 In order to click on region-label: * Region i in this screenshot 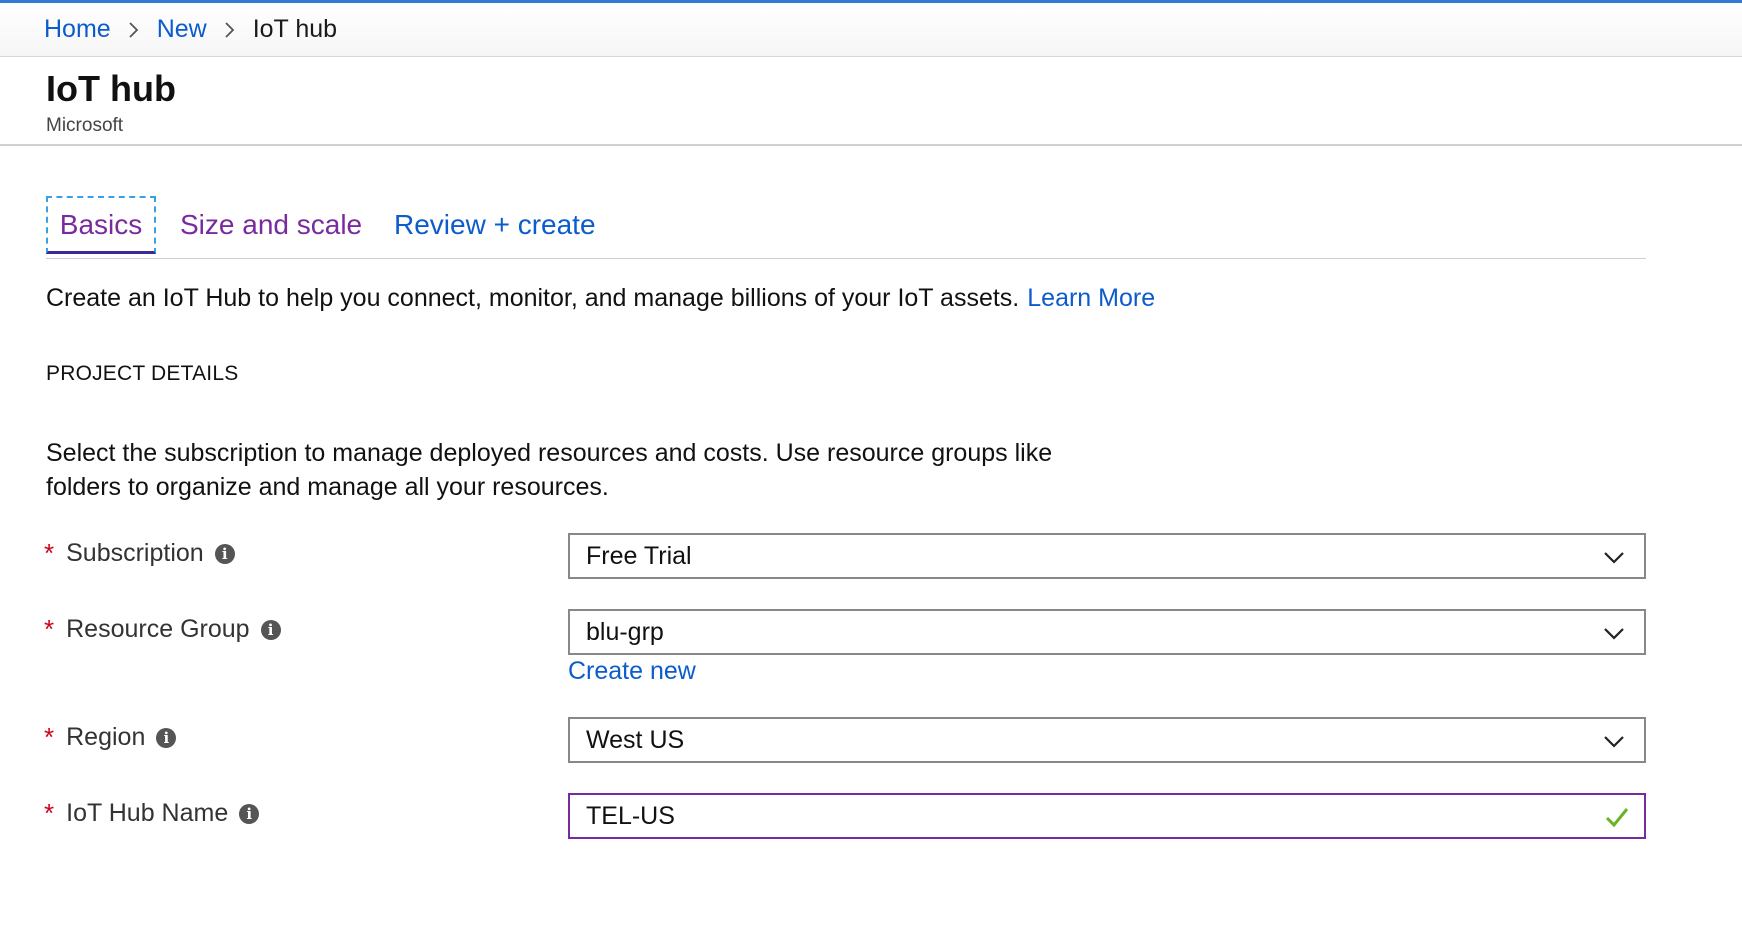, I will do `click(110, 737)`.